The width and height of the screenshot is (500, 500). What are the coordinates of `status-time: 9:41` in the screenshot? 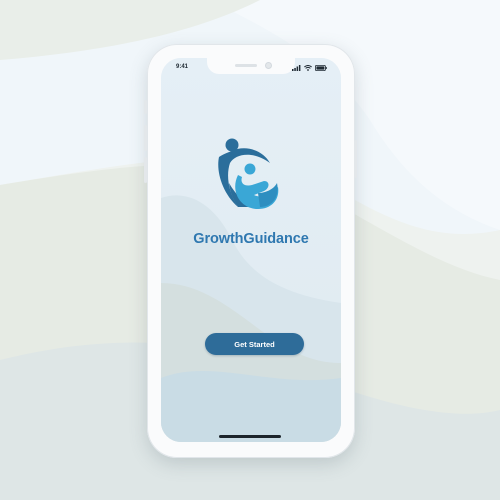 It's located at (182, 67).